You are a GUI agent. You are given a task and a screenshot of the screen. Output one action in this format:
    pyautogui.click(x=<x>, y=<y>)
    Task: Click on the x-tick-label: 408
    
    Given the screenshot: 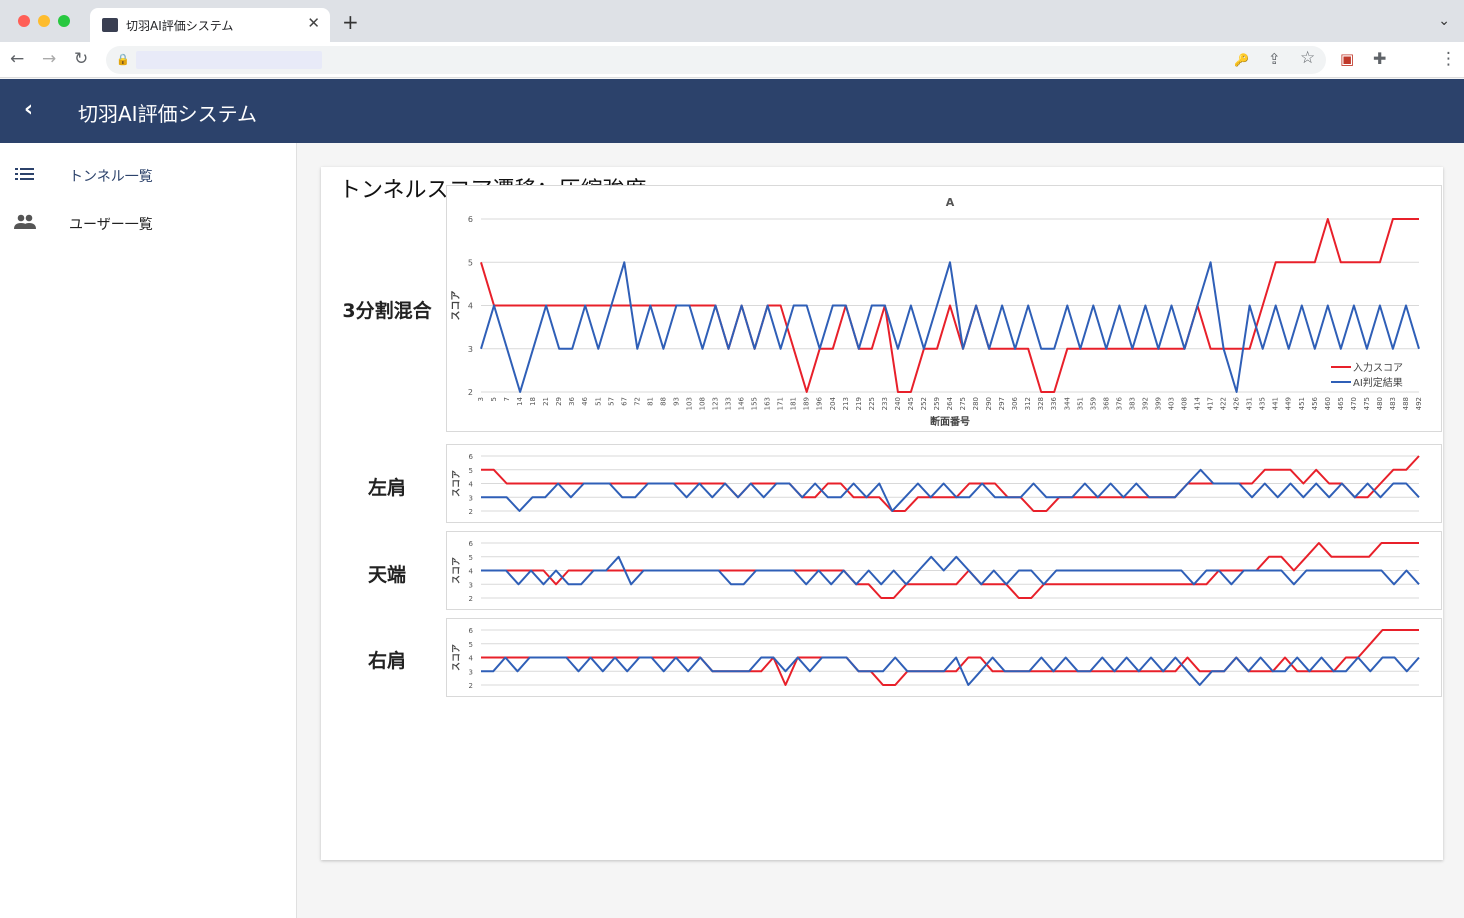 What is the action you would take?
    pyautogui.click(x=1185, y=403)
    